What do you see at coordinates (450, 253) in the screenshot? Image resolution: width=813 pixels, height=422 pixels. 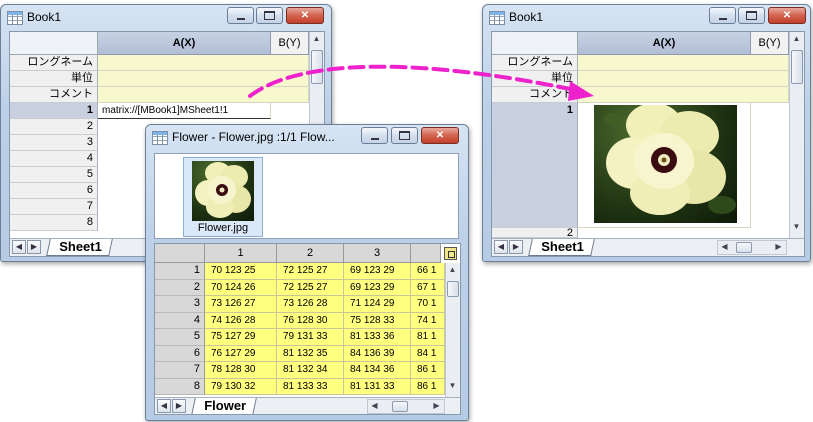 I see `matrix-grid-toggle-icon` at bounding box center [450, 253].